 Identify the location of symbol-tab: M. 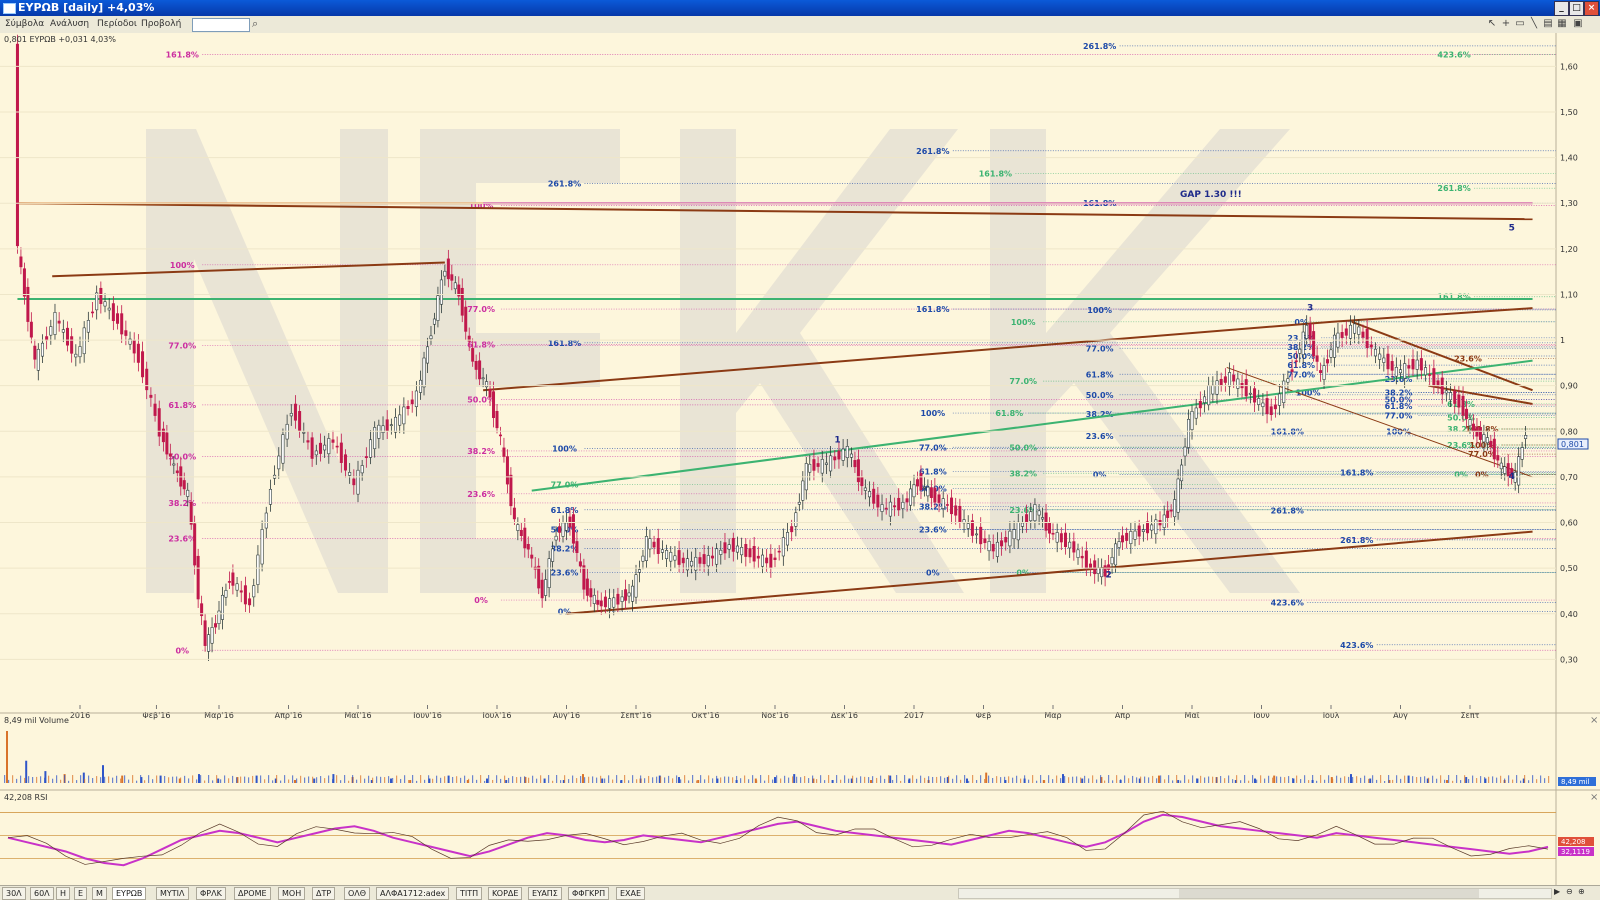
(99, 893).